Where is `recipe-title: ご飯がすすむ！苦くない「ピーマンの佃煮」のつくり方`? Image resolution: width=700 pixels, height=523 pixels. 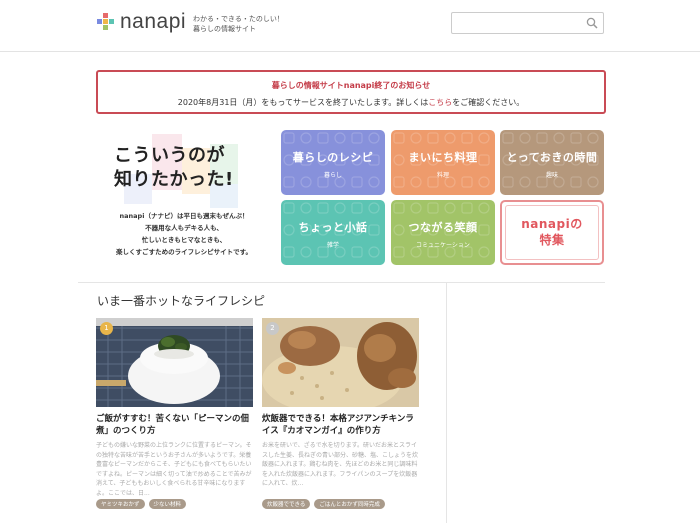
recipe-title: ご飯がすすむ！苦くない「ピーマンの佃煮」のつくり方 is located at coordinates (174, 425).